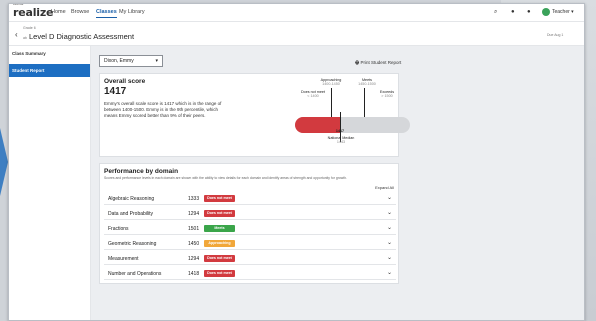 The height and width of the screenshot is (321, 596). I want to click on sidebar-item-student-report: Student Report, so click(49, 70).